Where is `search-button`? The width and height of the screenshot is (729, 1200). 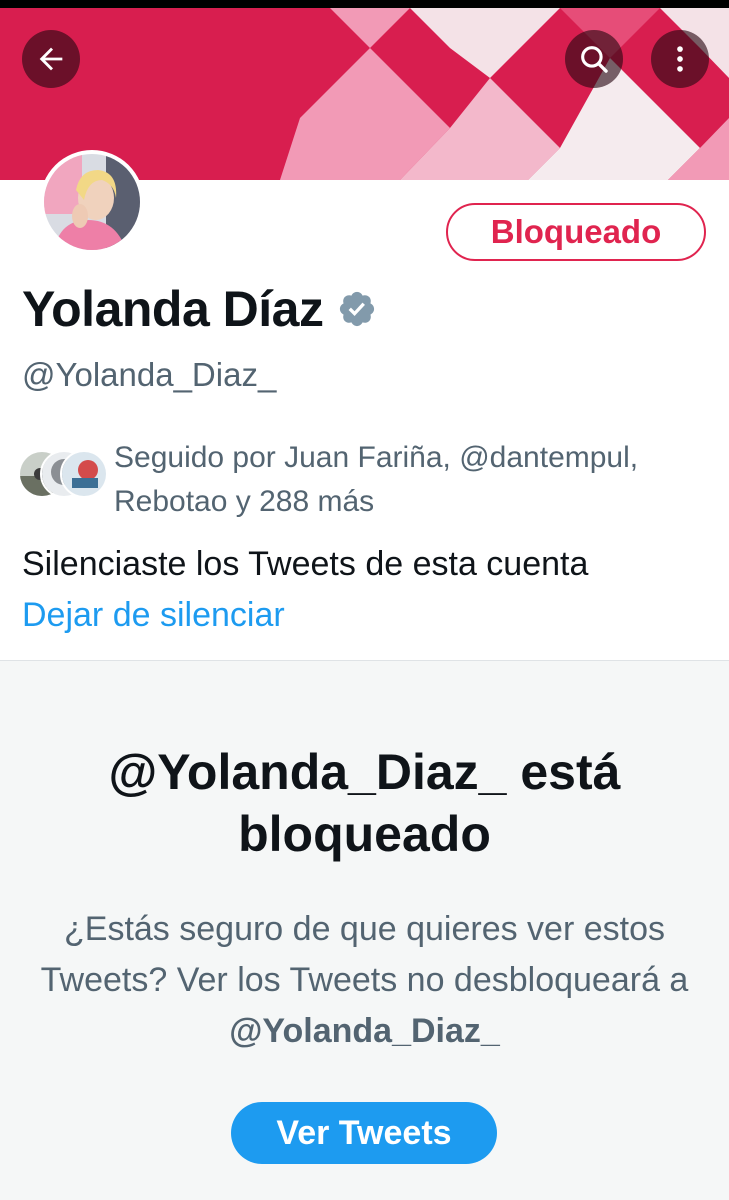 search-button is located at coordinates (594, 59).